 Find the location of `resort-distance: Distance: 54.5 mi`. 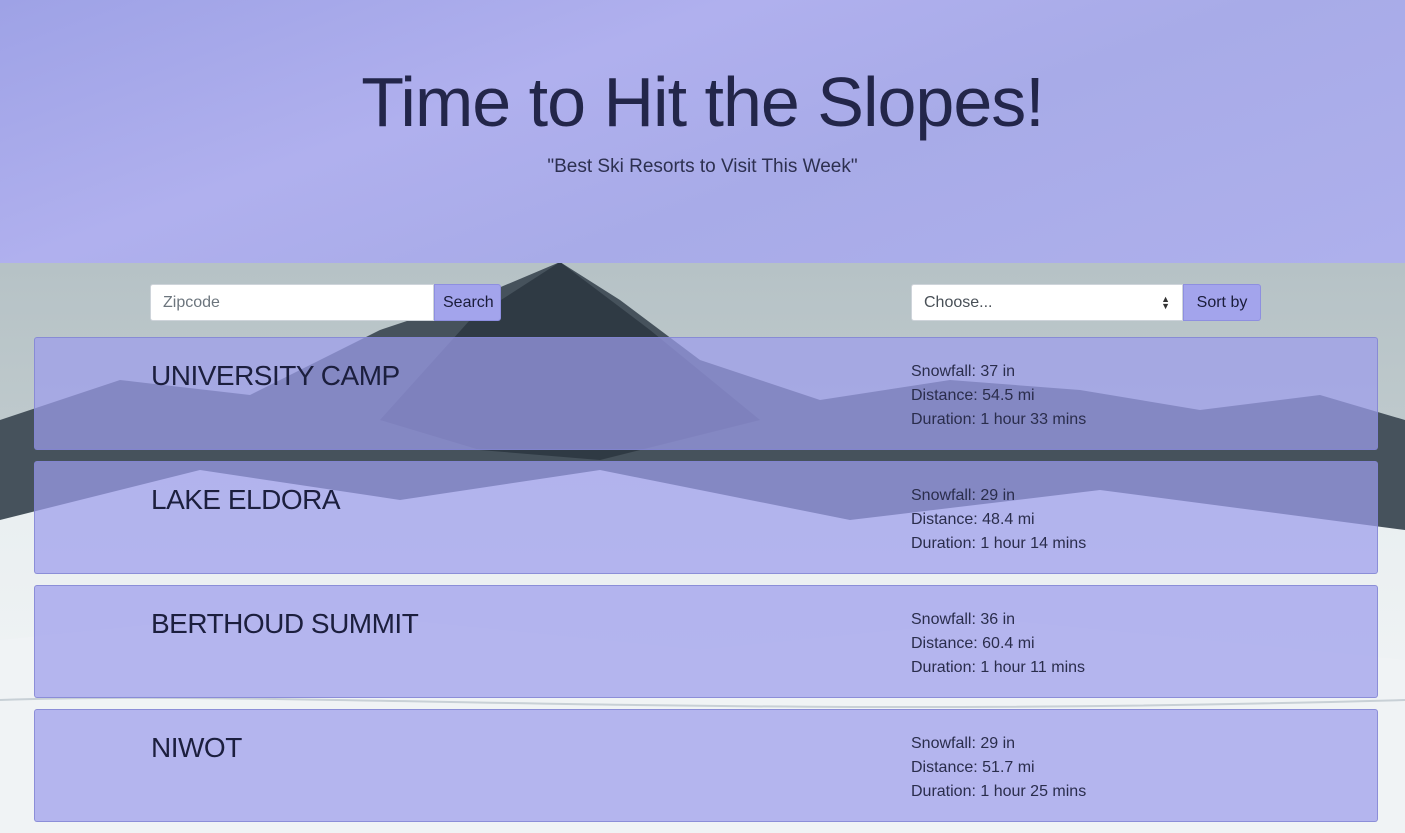

resort-distance: Distance: 54.5 mi is located at coordinates (973, 395).